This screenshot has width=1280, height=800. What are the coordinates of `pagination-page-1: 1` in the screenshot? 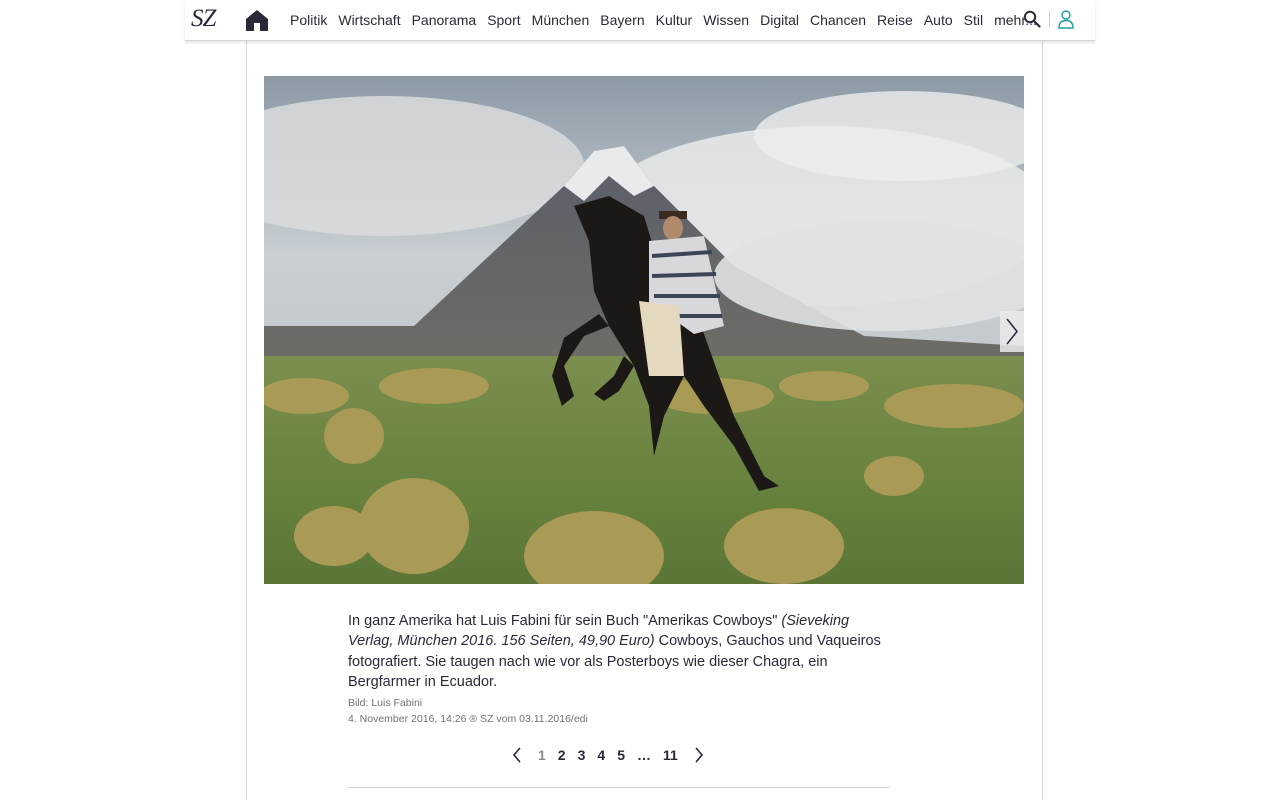 It's located at (542, 755).